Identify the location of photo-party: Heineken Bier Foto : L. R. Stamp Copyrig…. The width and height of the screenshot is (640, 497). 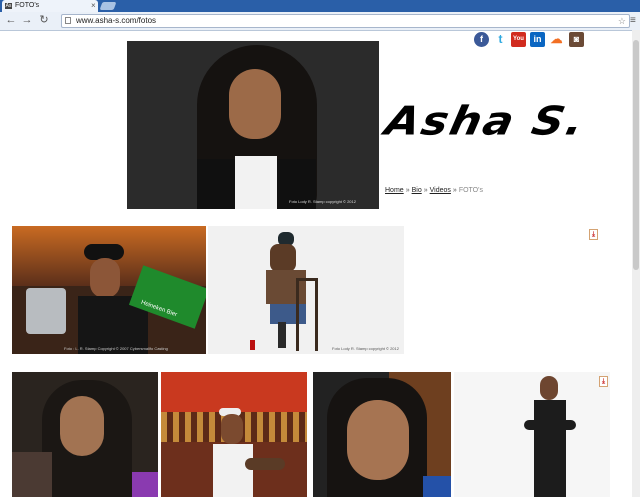
(109, 290).